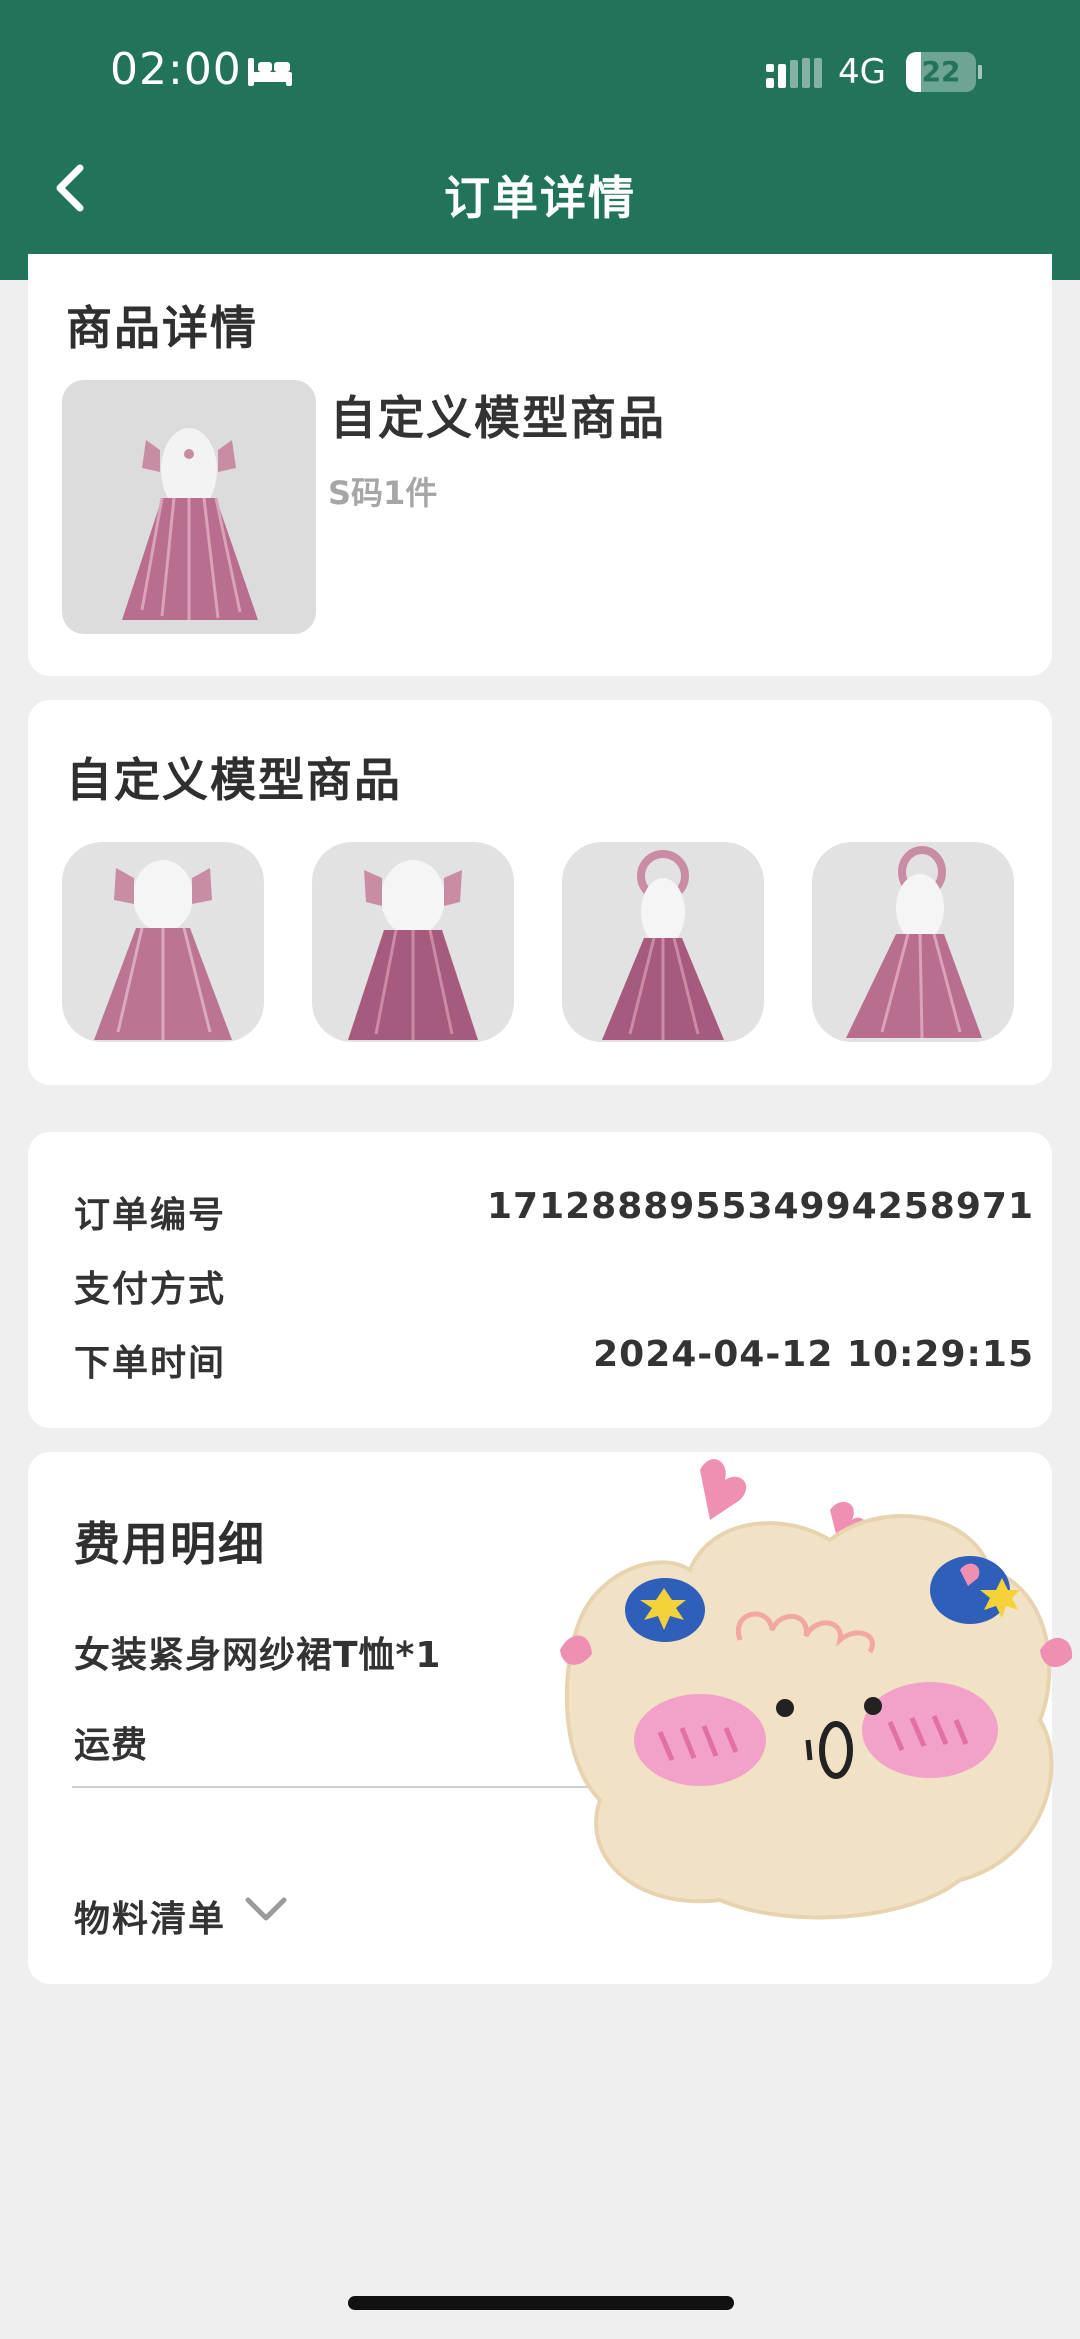  Describe the element at coordinates (150, 1363) in the screenshot. I see `order-time-label: 下单时间` at that location.